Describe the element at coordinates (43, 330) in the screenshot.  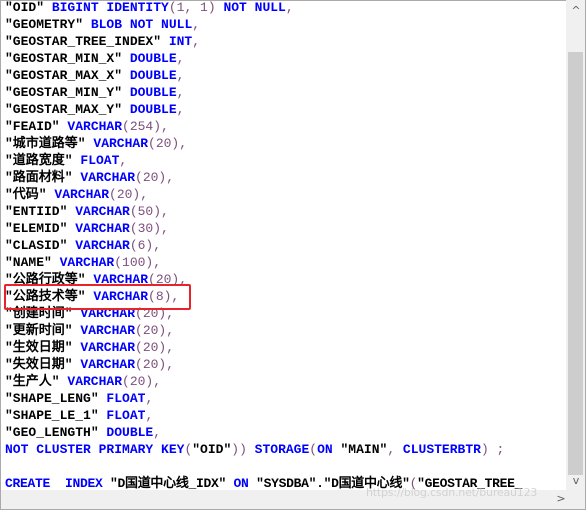
I see `identifier-token: "更新时间"` at that location.